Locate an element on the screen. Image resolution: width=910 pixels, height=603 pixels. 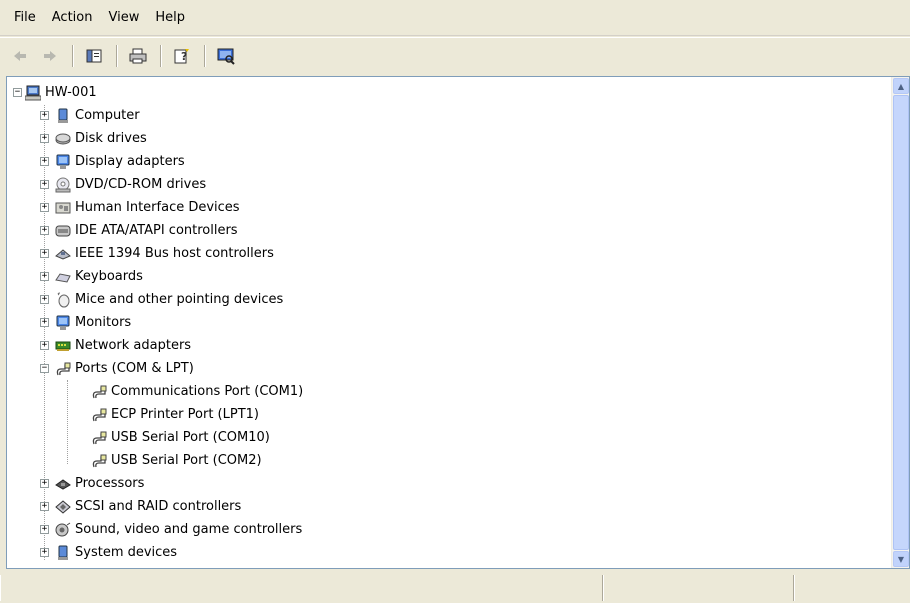
tree-item-processors: + Processors is located at coordinates (92, 483).